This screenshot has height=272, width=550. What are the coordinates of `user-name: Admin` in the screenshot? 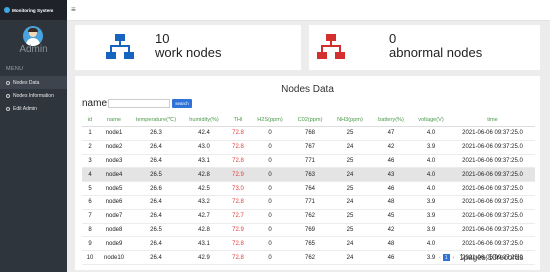 It's located at (33, 49).